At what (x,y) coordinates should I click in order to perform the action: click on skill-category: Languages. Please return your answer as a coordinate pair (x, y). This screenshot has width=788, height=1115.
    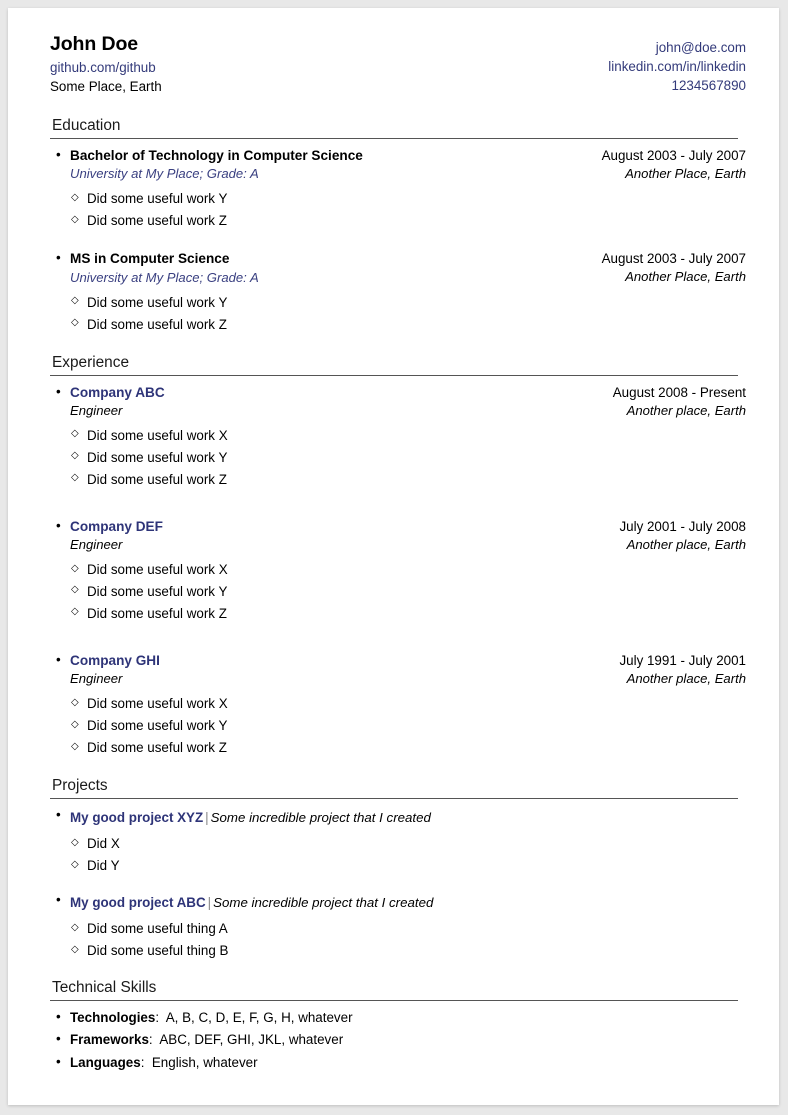
    Looking at the image, I should click on (105, 1062).